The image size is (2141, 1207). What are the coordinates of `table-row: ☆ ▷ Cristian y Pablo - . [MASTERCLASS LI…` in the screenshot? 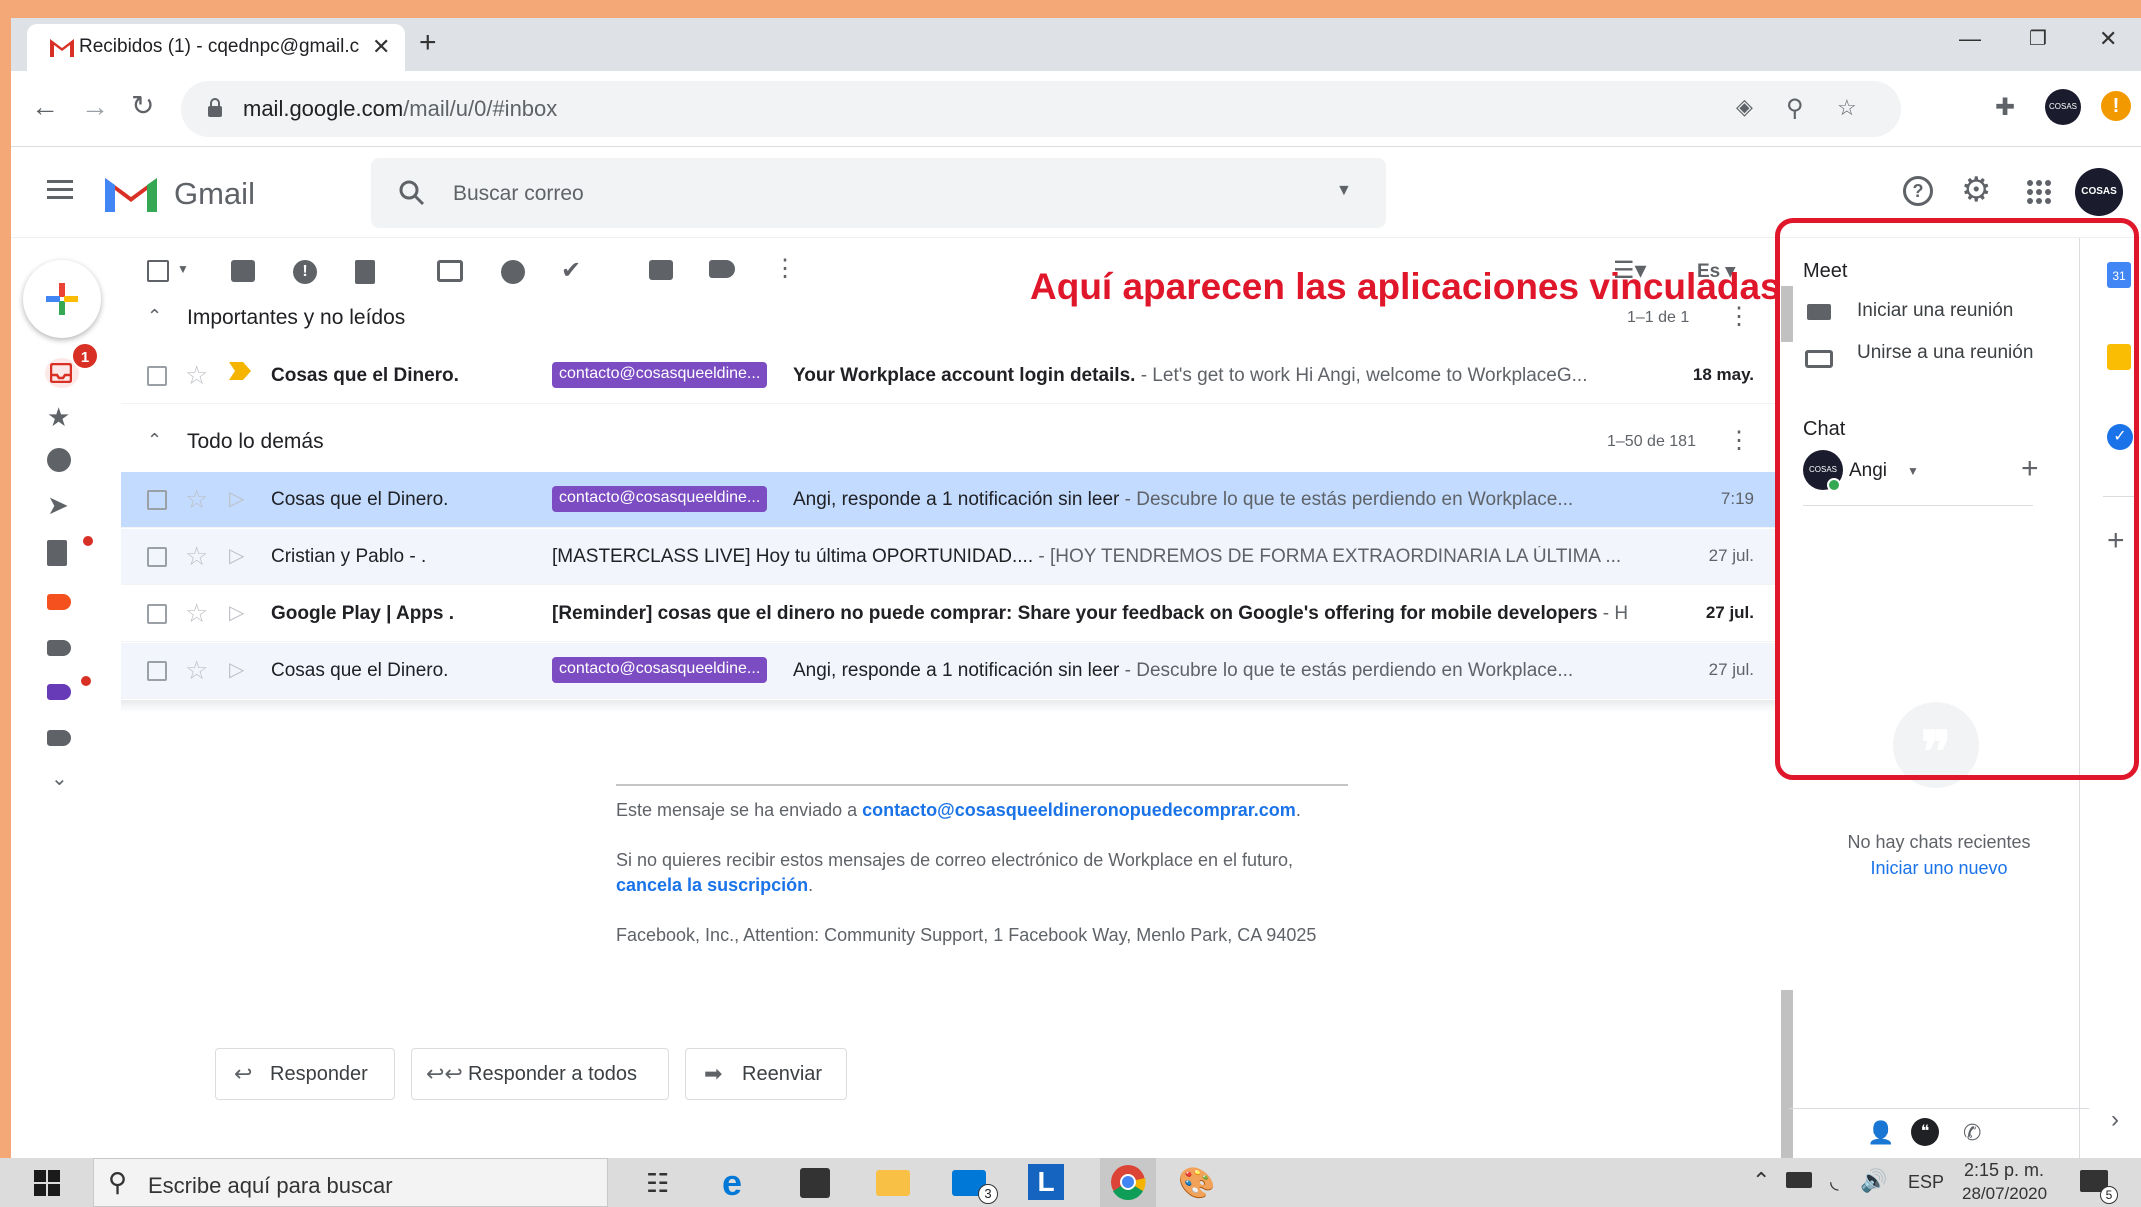 It's located at (948, 557).